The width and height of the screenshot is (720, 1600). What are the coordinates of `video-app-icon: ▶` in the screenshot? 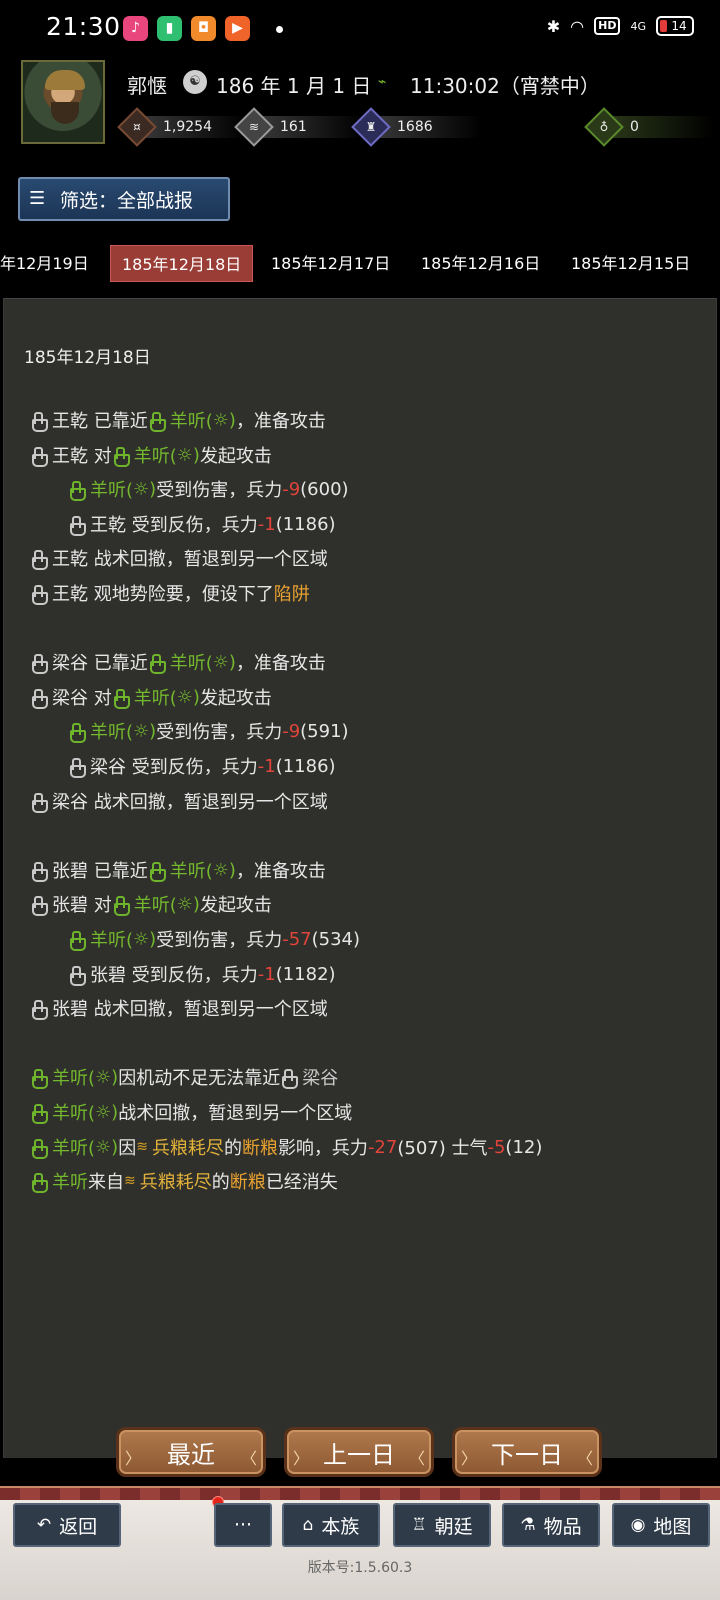 It's located at (237, 28).